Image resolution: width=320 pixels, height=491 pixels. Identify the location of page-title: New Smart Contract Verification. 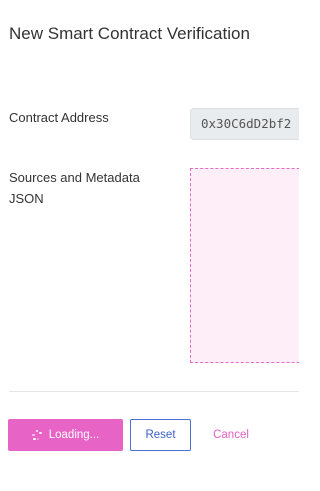
(129, 33).